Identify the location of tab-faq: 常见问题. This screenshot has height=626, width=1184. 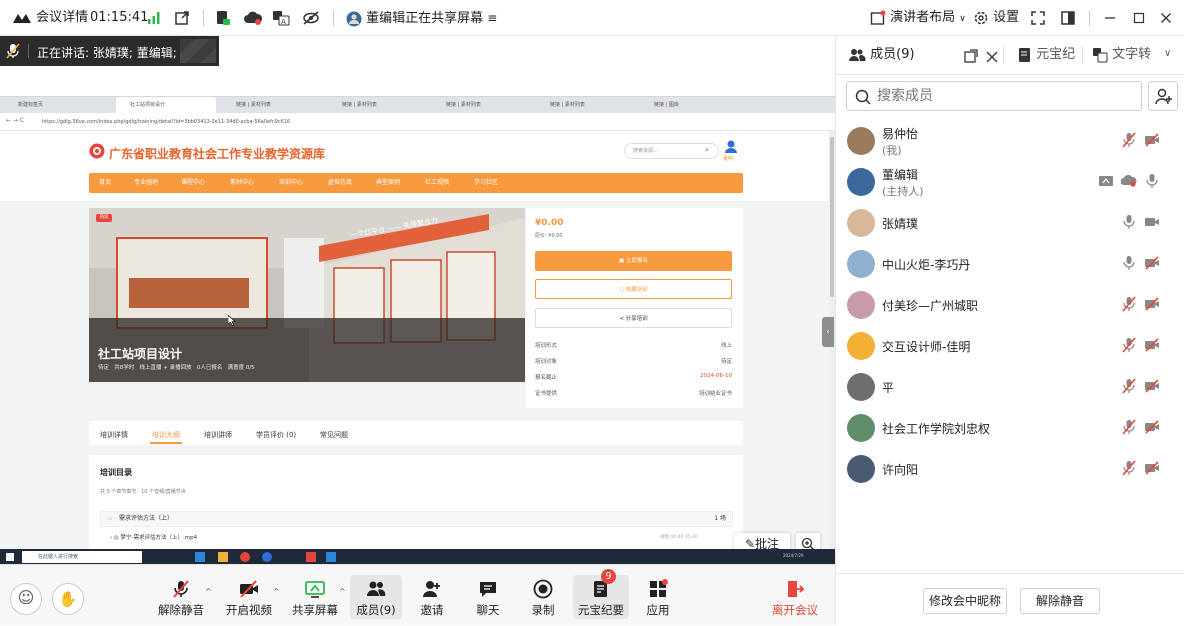
(334, 435).